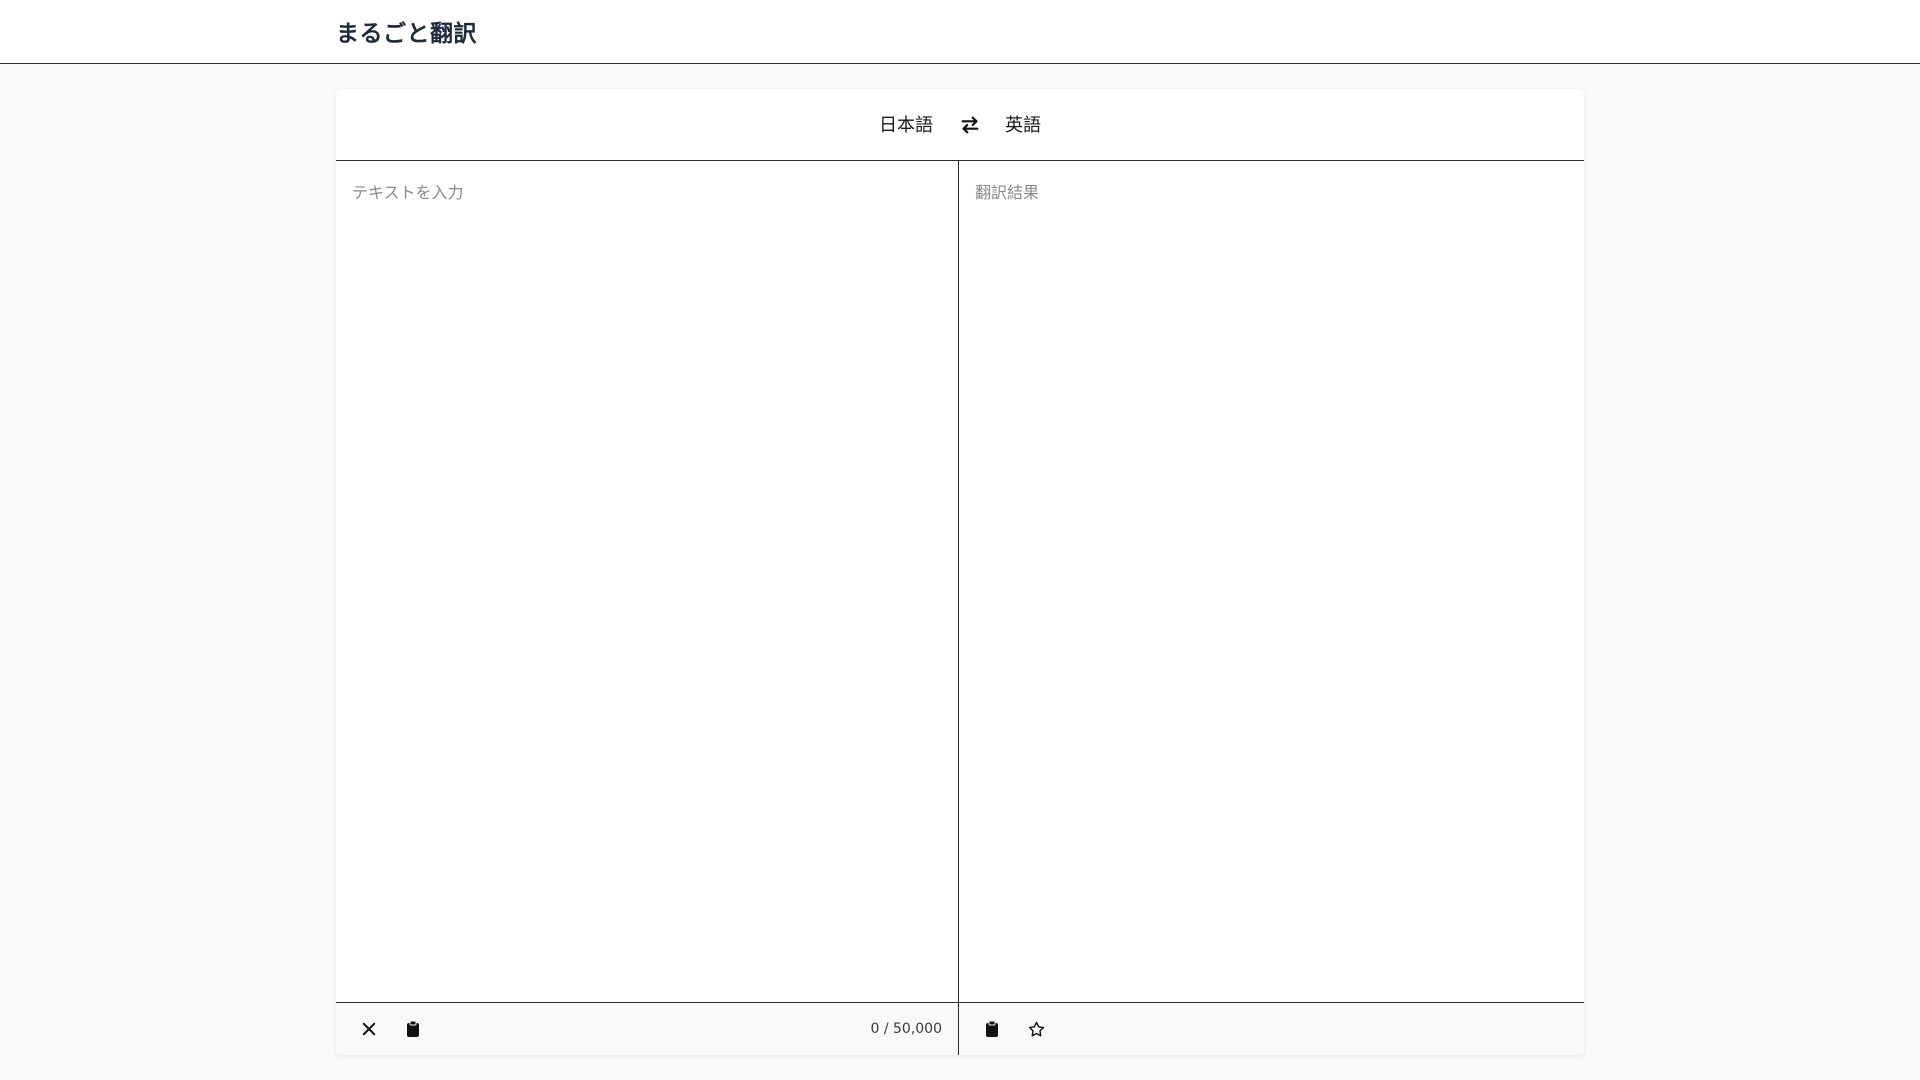  I want to click on source-footer: 0 / 50,000, so click(647, 1029).